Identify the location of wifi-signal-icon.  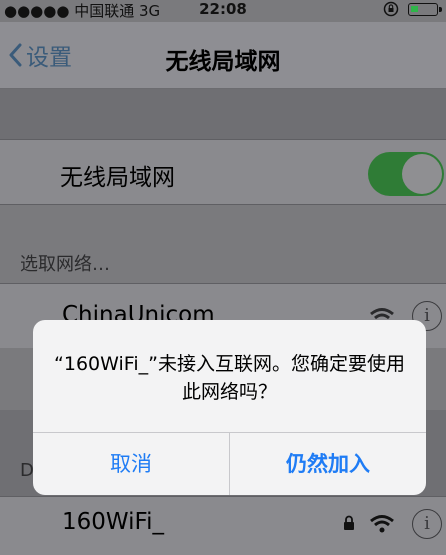
(382, 525).